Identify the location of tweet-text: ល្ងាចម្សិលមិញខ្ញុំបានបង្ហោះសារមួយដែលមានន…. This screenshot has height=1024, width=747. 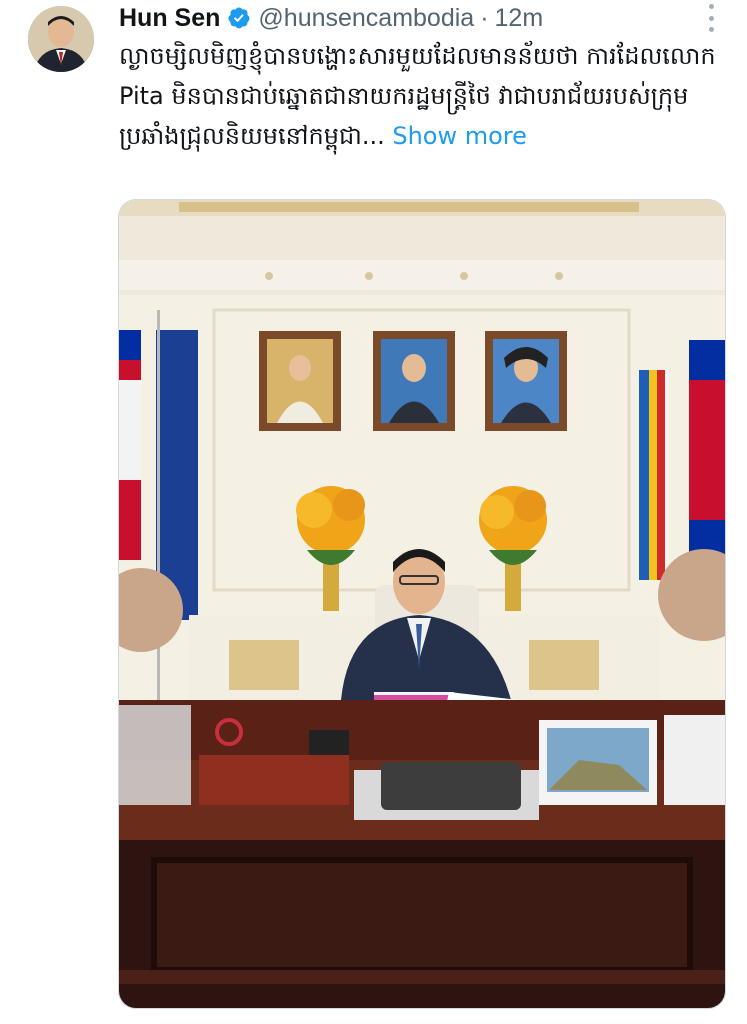
(419, 96).